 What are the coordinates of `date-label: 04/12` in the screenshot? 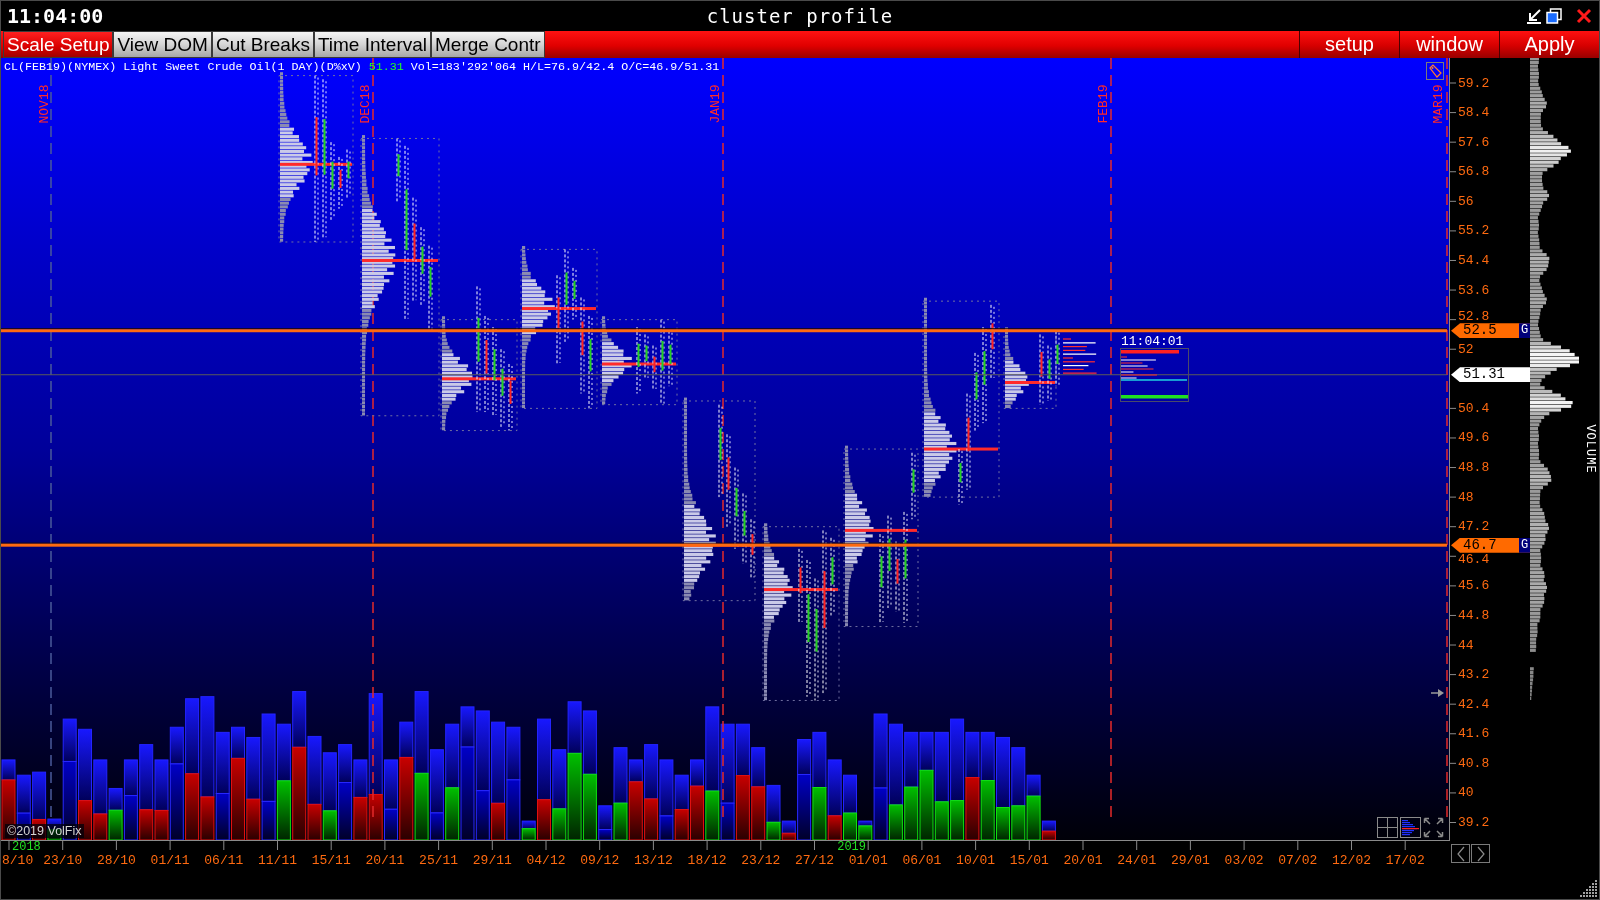 It's located at (546, 861).